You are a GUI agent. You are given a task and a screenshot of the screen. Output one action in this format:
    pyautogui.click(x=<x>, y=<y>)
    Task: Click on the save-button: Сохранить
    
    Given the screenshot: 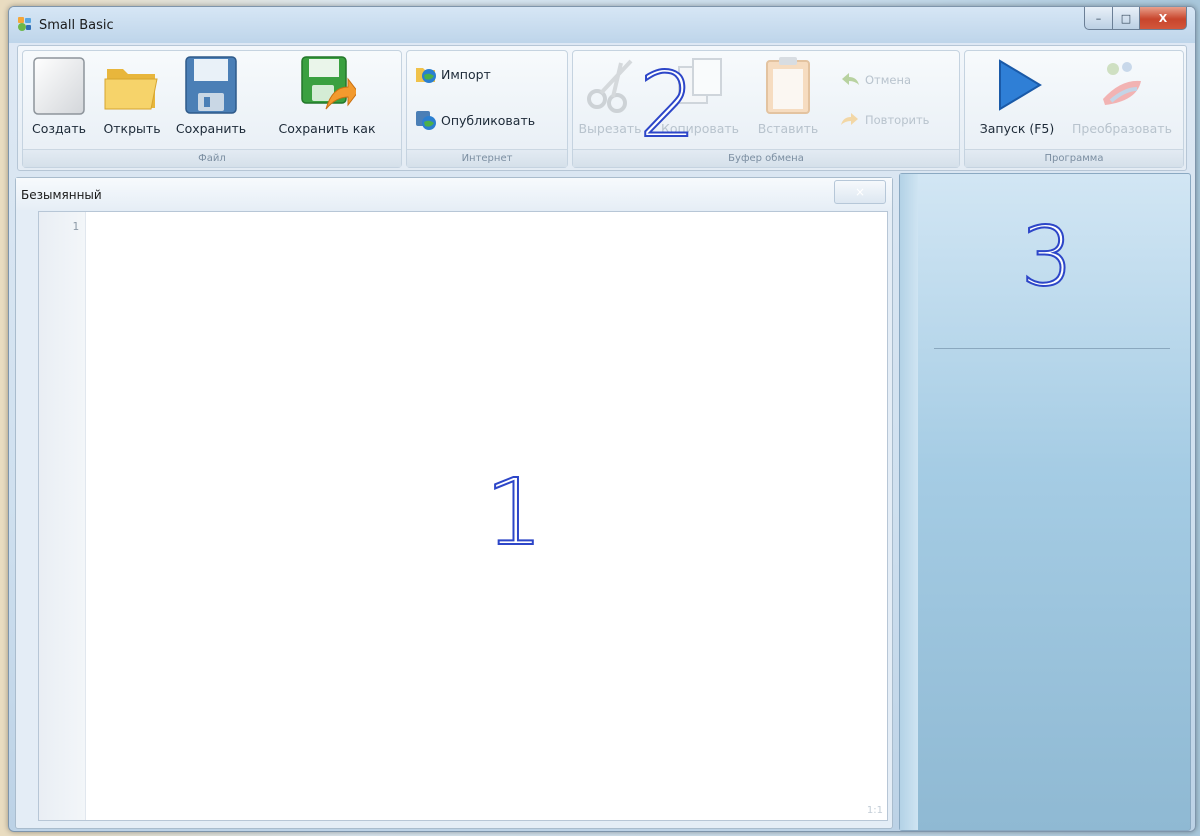 What is the action you would take?
    pyautogui.click(x=211, y=101)
    